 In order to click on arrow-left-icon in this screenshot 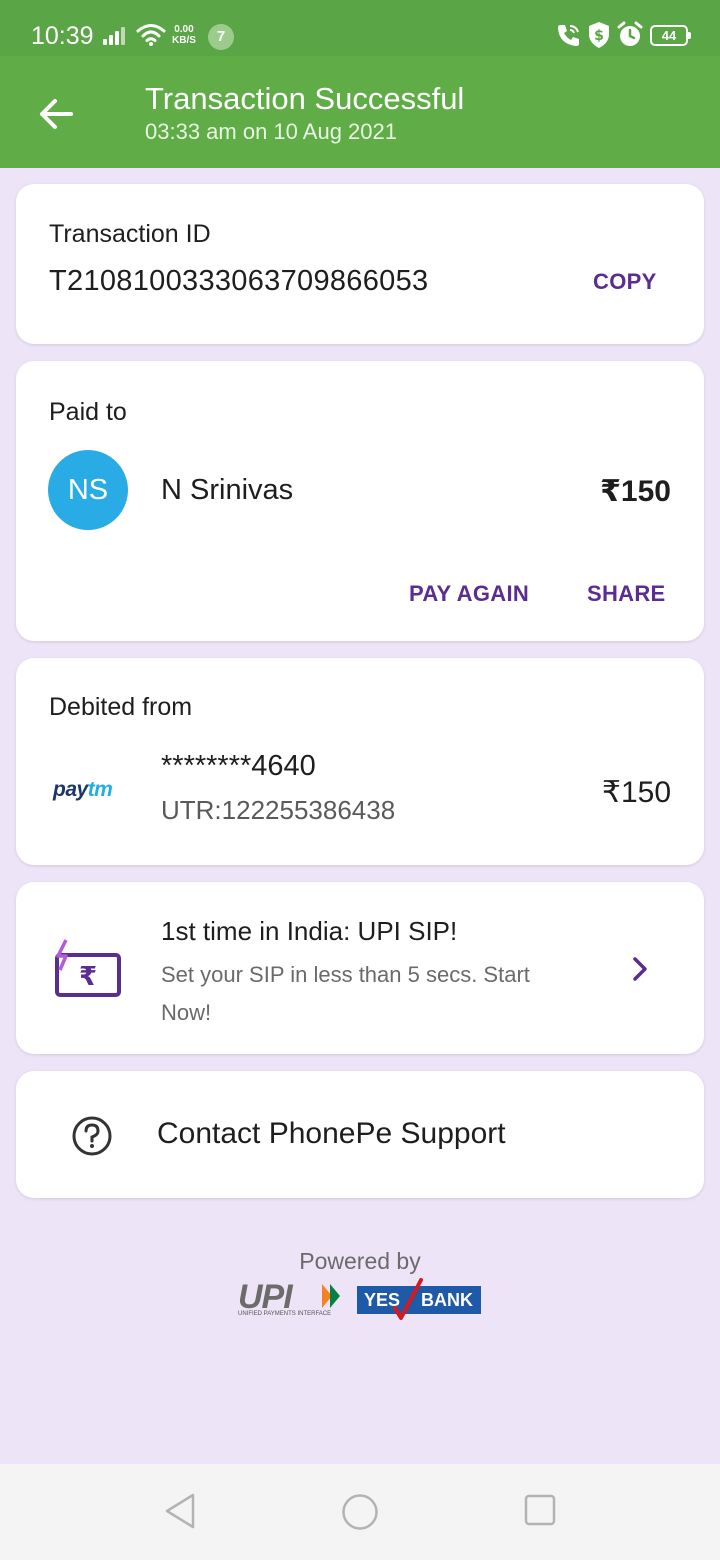, I will do `click(56, 114)`.